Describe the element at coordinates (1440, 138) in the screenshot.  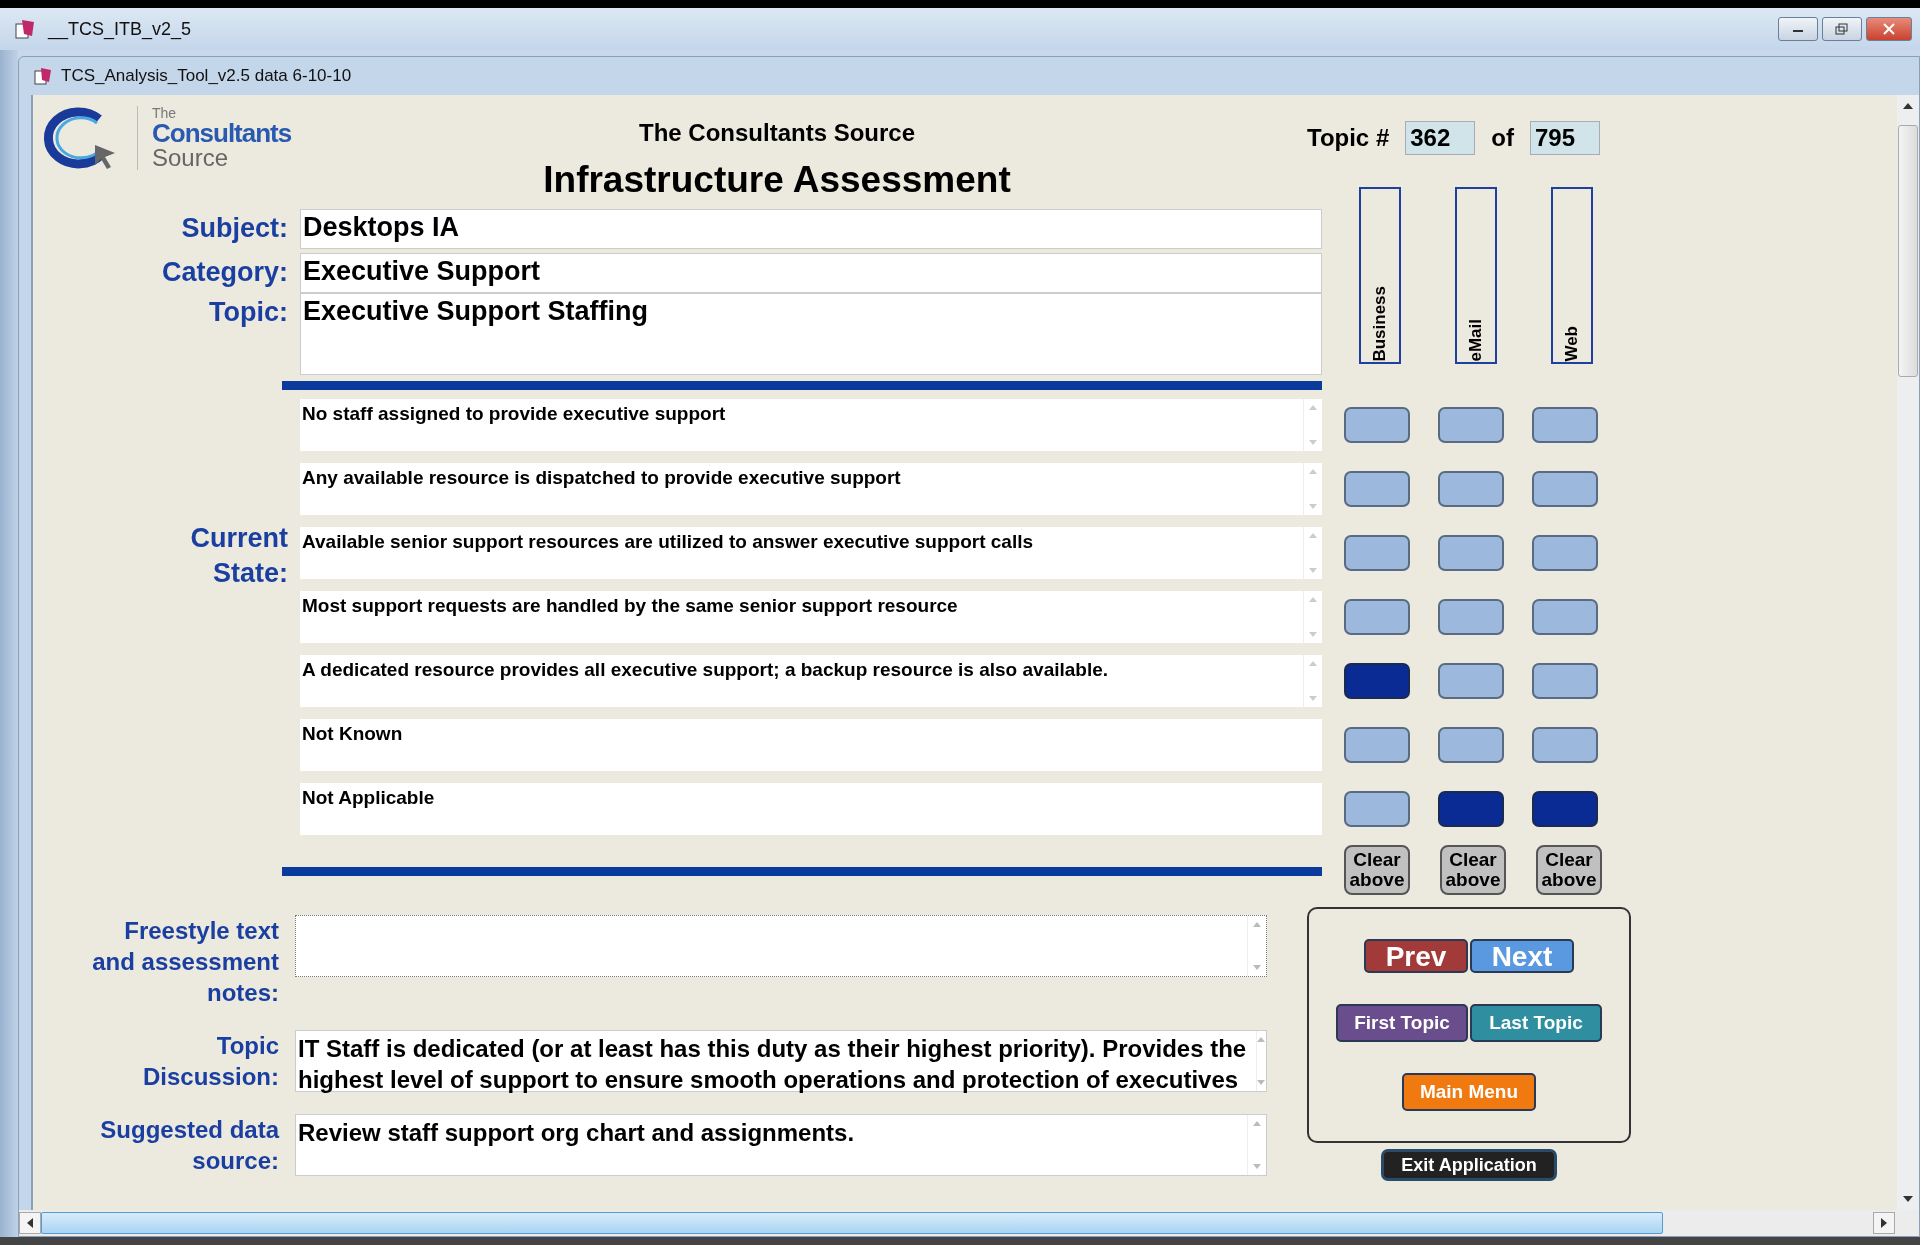
I see `current-topic-field: 362` at that location.